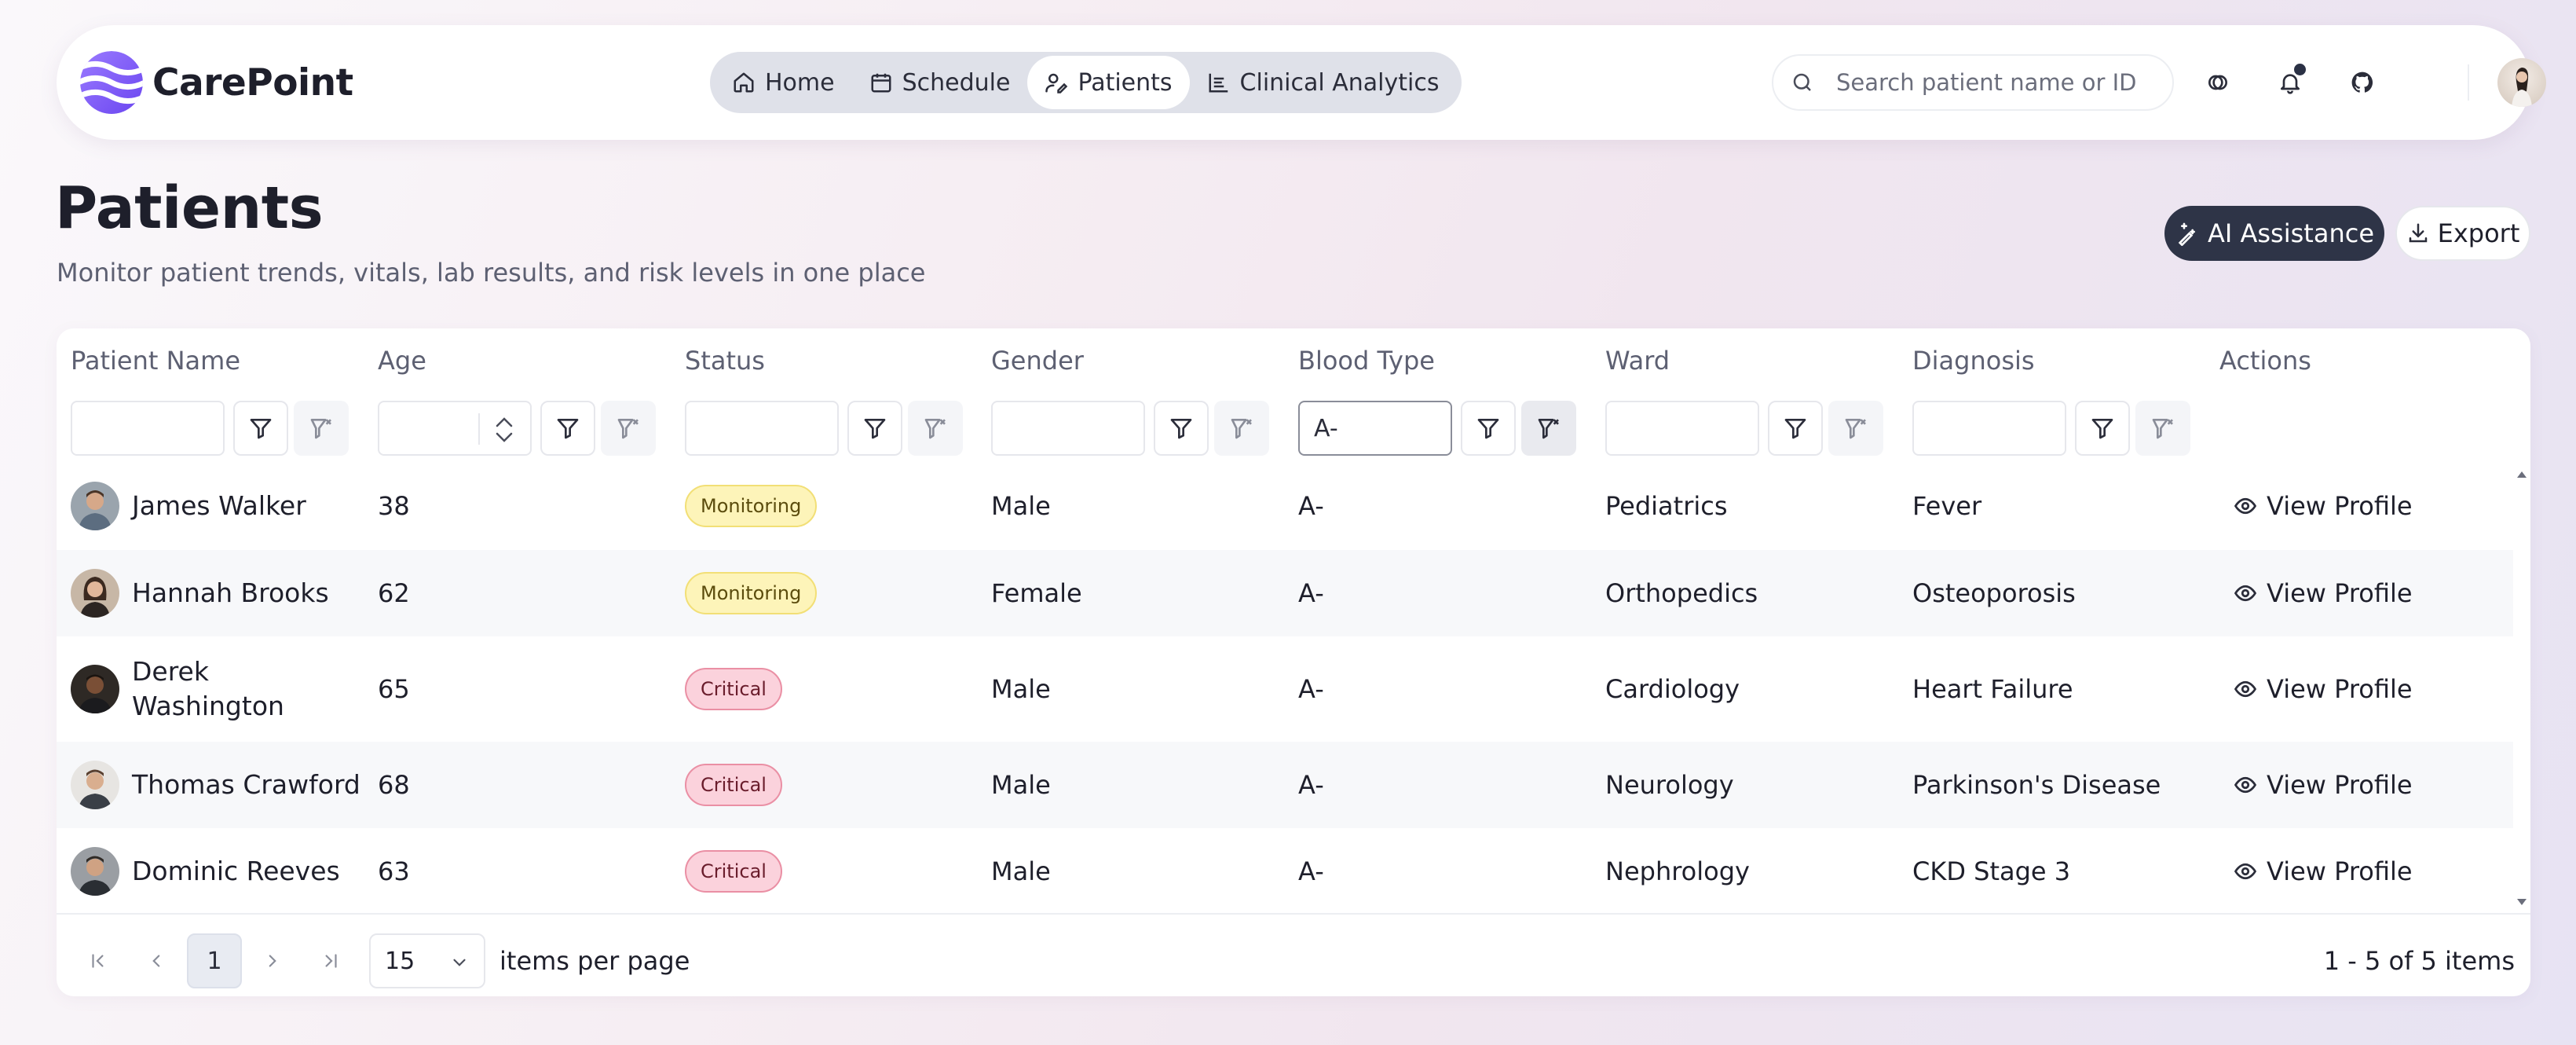 This screenshot has height=1045, width=2576. What do you see at coordinates (189, 208) in the screenshot?
I see `page-title: Patients` at bounding box center [189, 208].